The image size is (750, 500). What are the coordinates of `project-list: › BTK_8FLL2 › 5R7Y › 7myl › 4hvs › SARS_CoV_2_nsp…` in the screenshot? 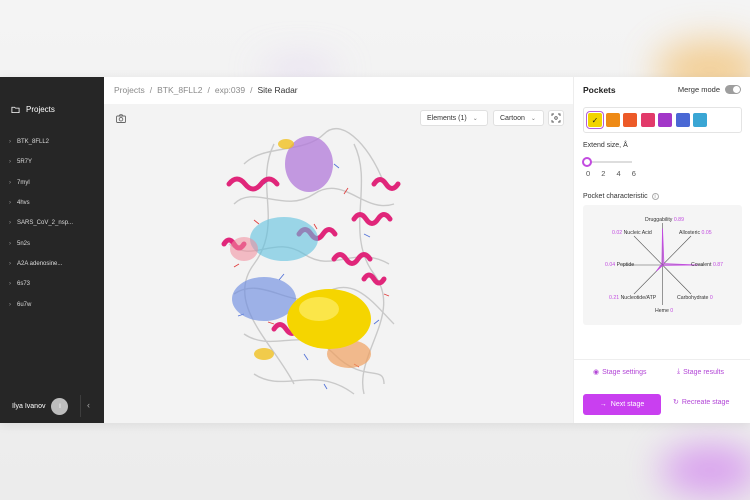 It's located at (54, 223).